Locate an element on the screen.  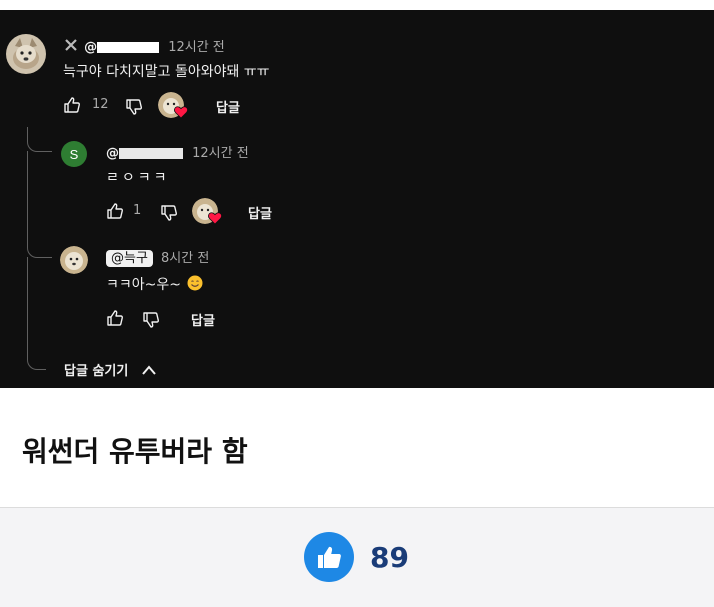
like-button is located at coordinates (329, 557).